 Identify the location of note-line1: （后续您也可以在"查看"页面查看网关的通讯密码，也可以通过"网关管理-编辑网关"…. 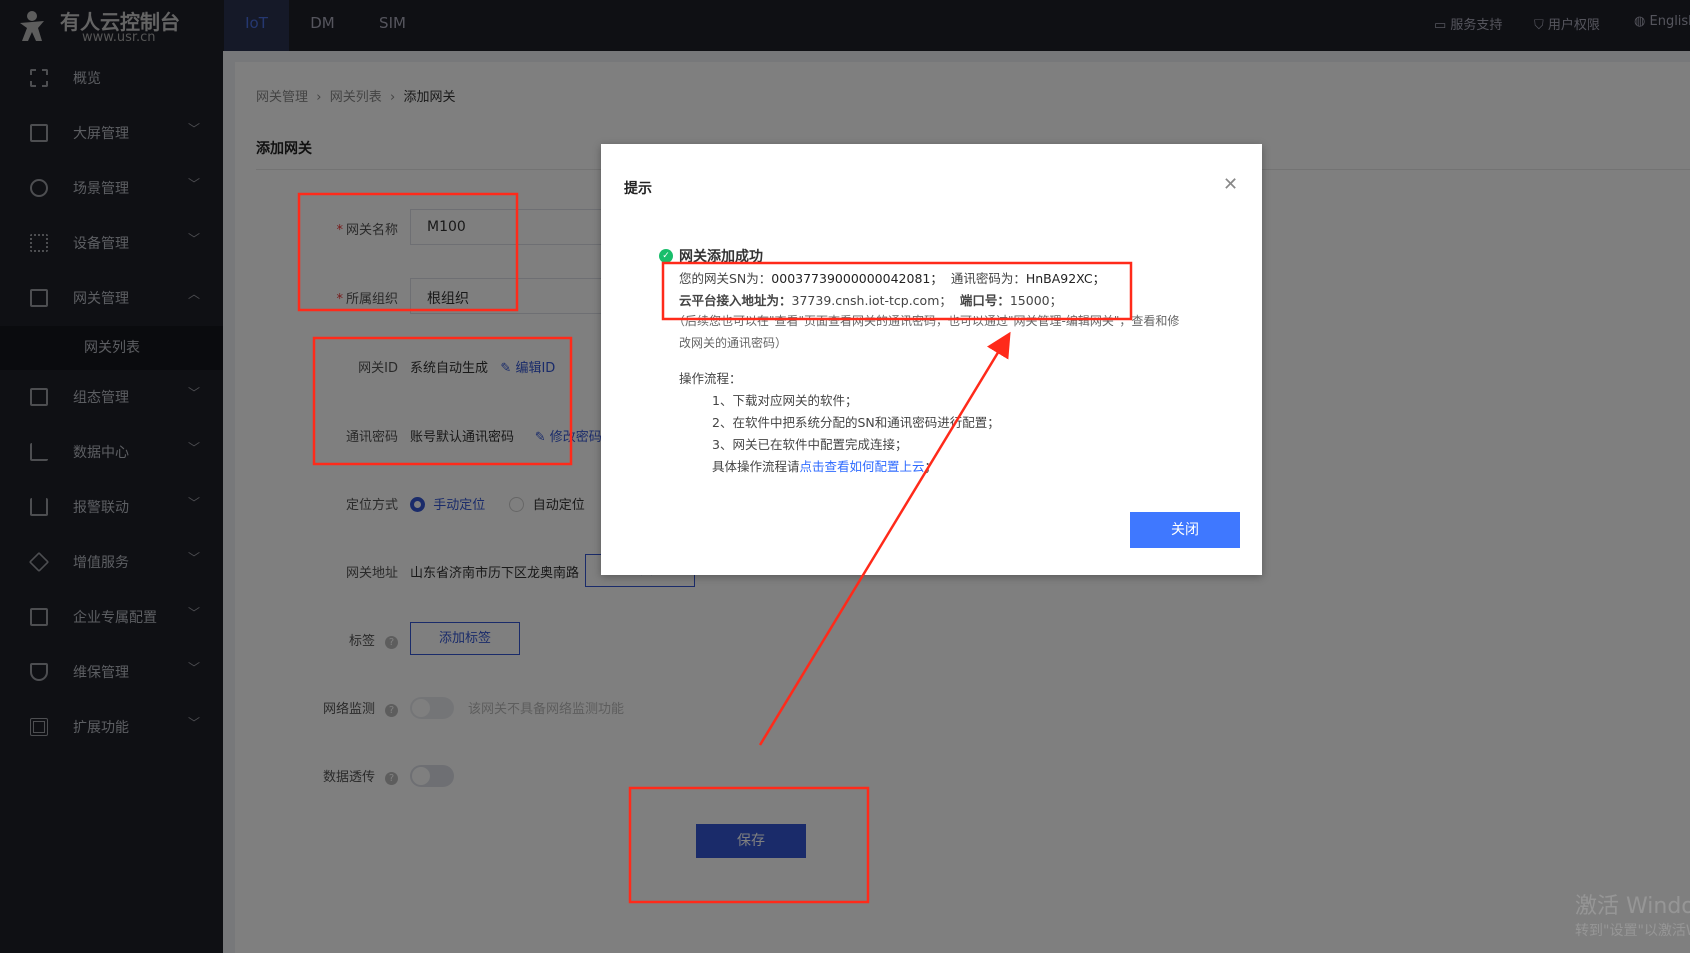
(926, 321).